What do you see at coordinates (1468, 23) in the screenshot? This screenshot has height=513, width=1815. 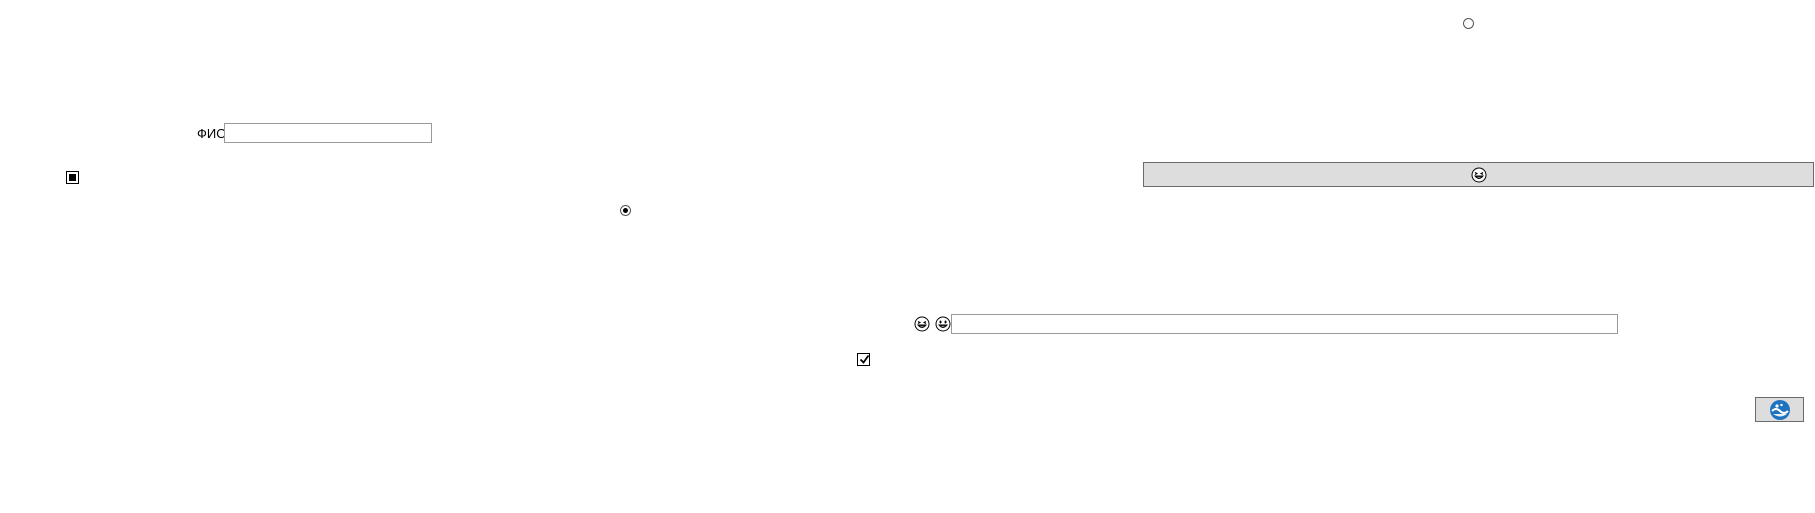 I see `top-radio` at bounding box center [1468, 23].